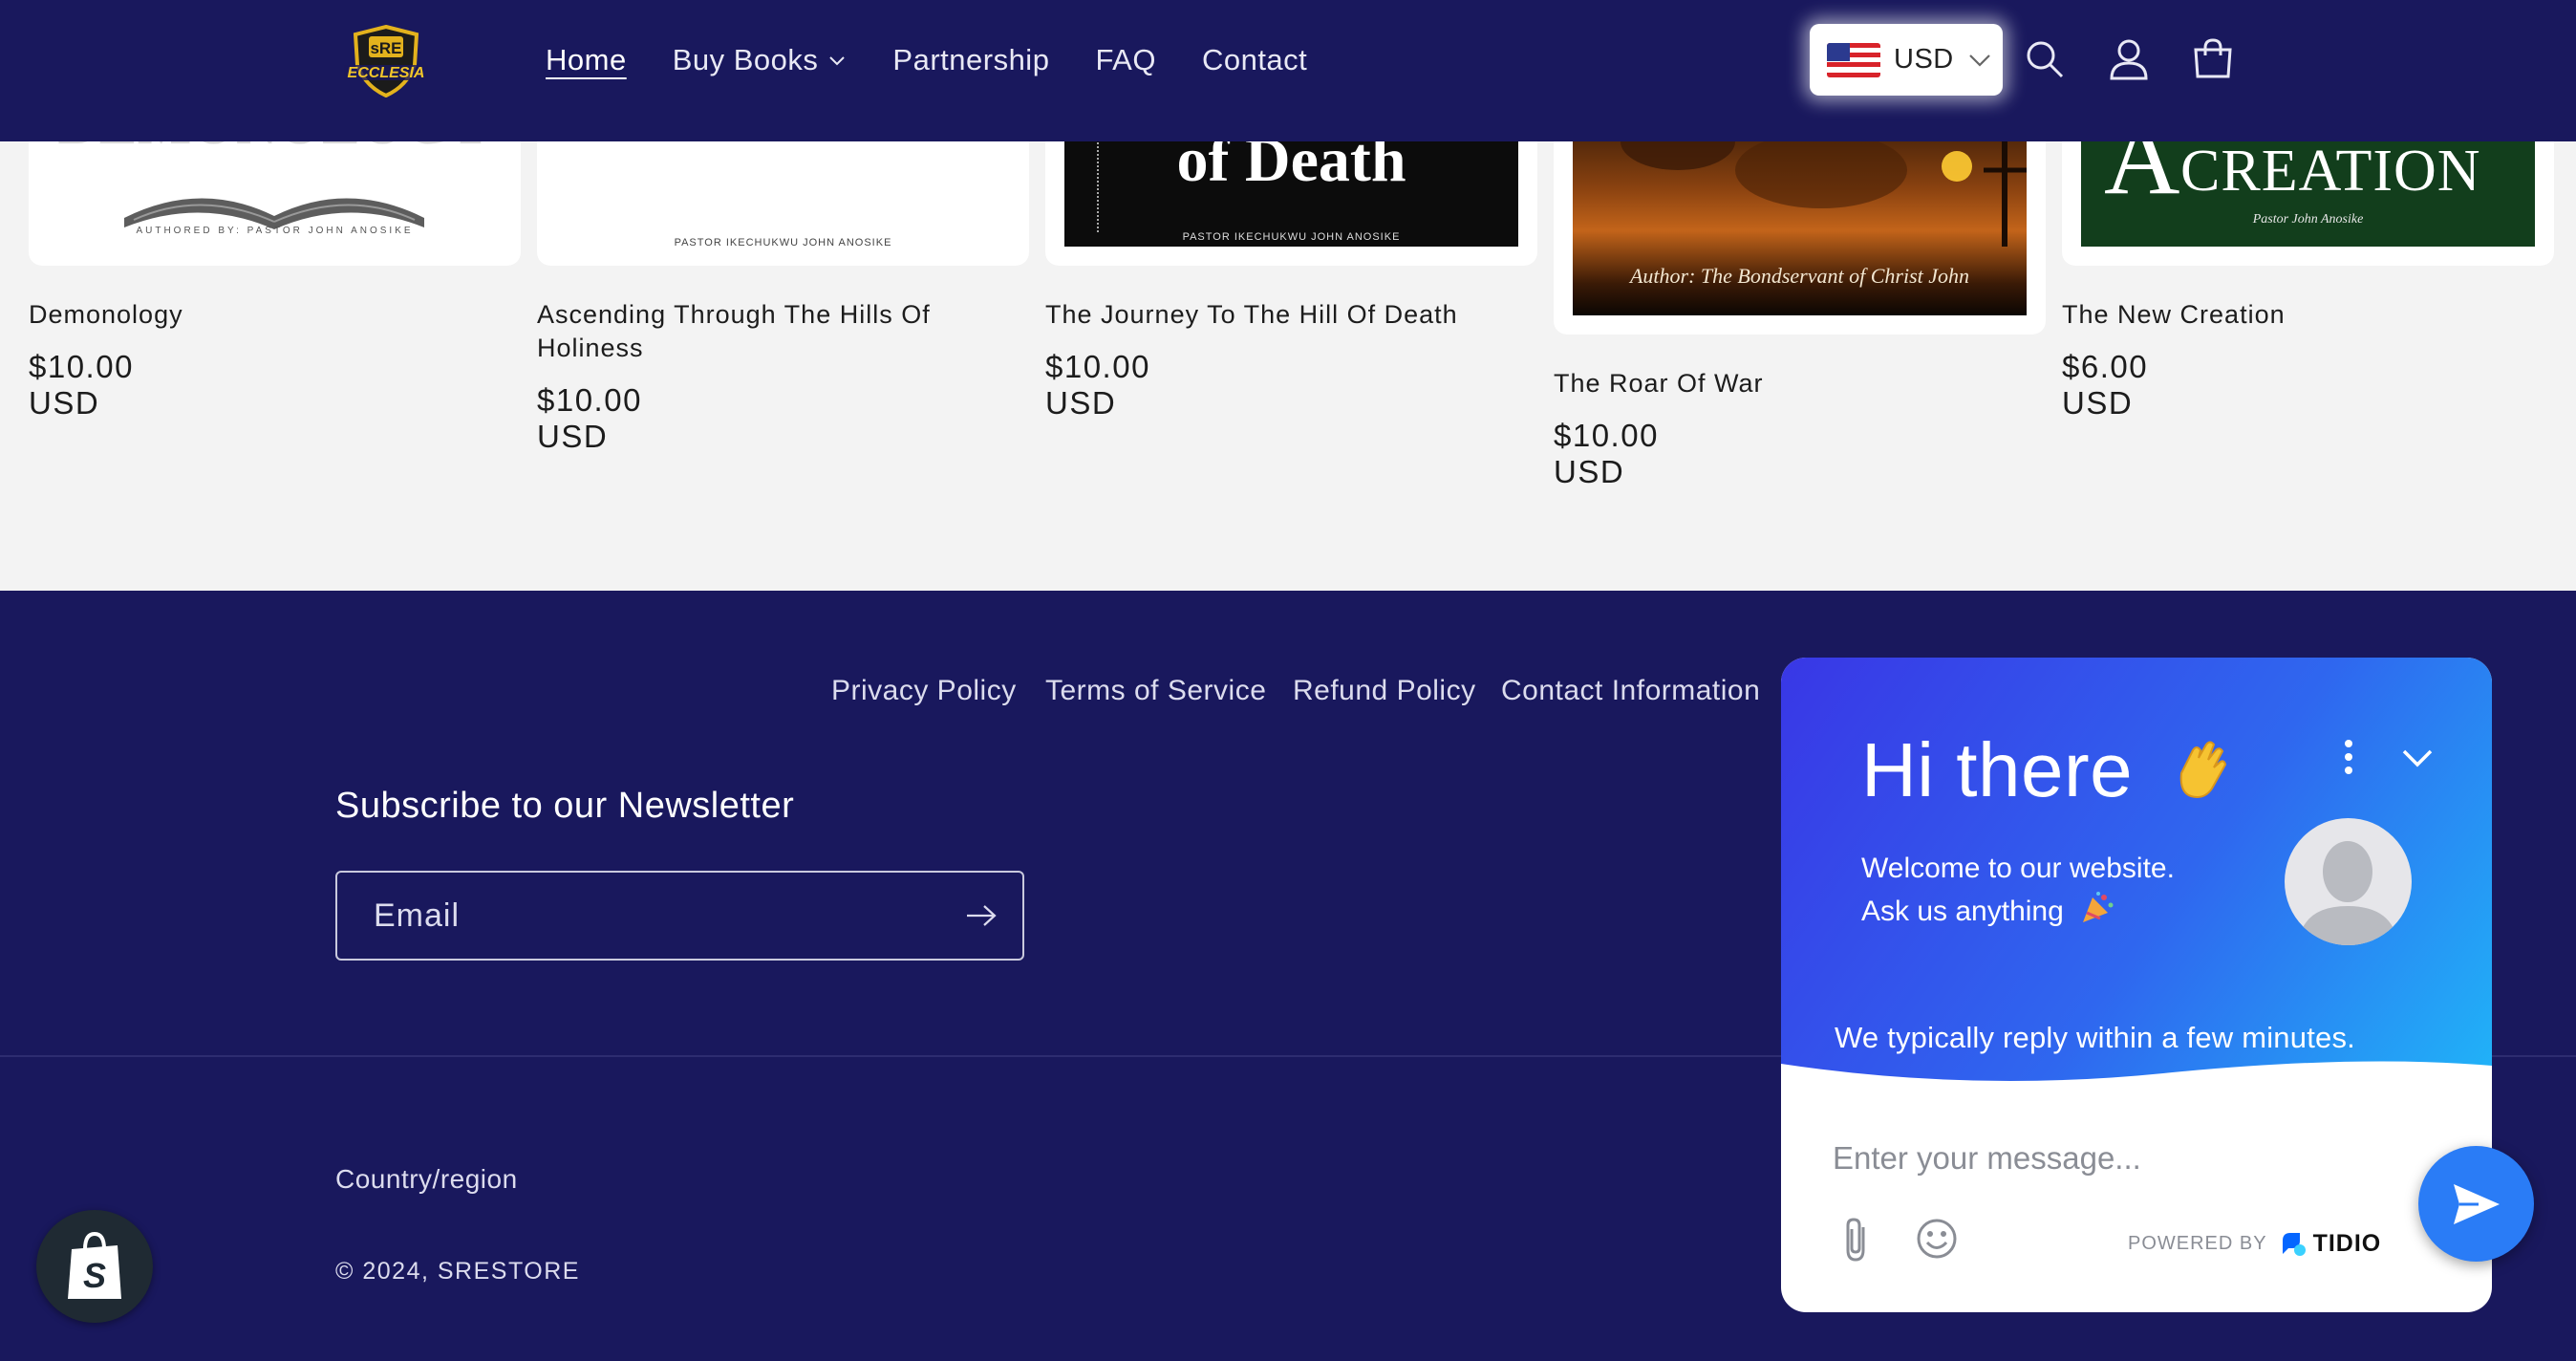 The image size is (2576, 1361). I want to click on more-options-icon, so click(2348, 757).